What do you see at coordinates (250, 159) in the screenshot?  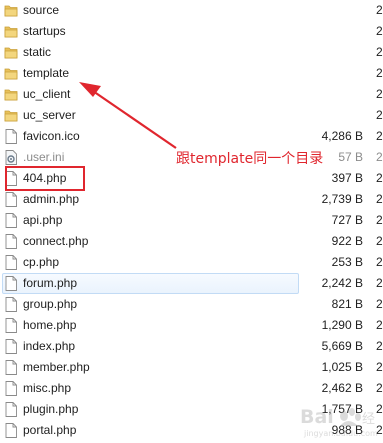 I see `annotation-text: 跟template同一个目录` at bounding box center [250, 159].